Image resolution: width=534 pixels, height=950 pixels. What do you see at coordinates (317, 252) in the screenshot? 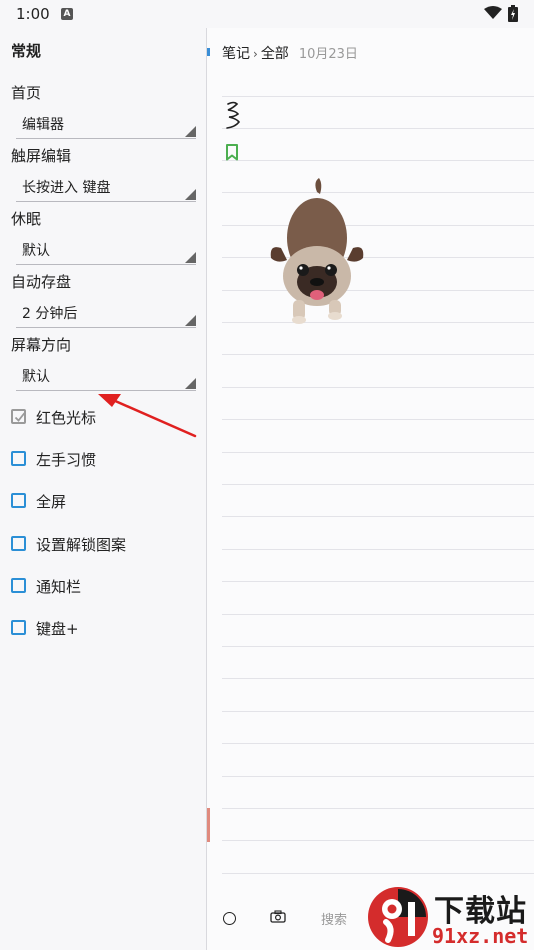
I see `pug-pet-image` at bounding box center [317, 252].